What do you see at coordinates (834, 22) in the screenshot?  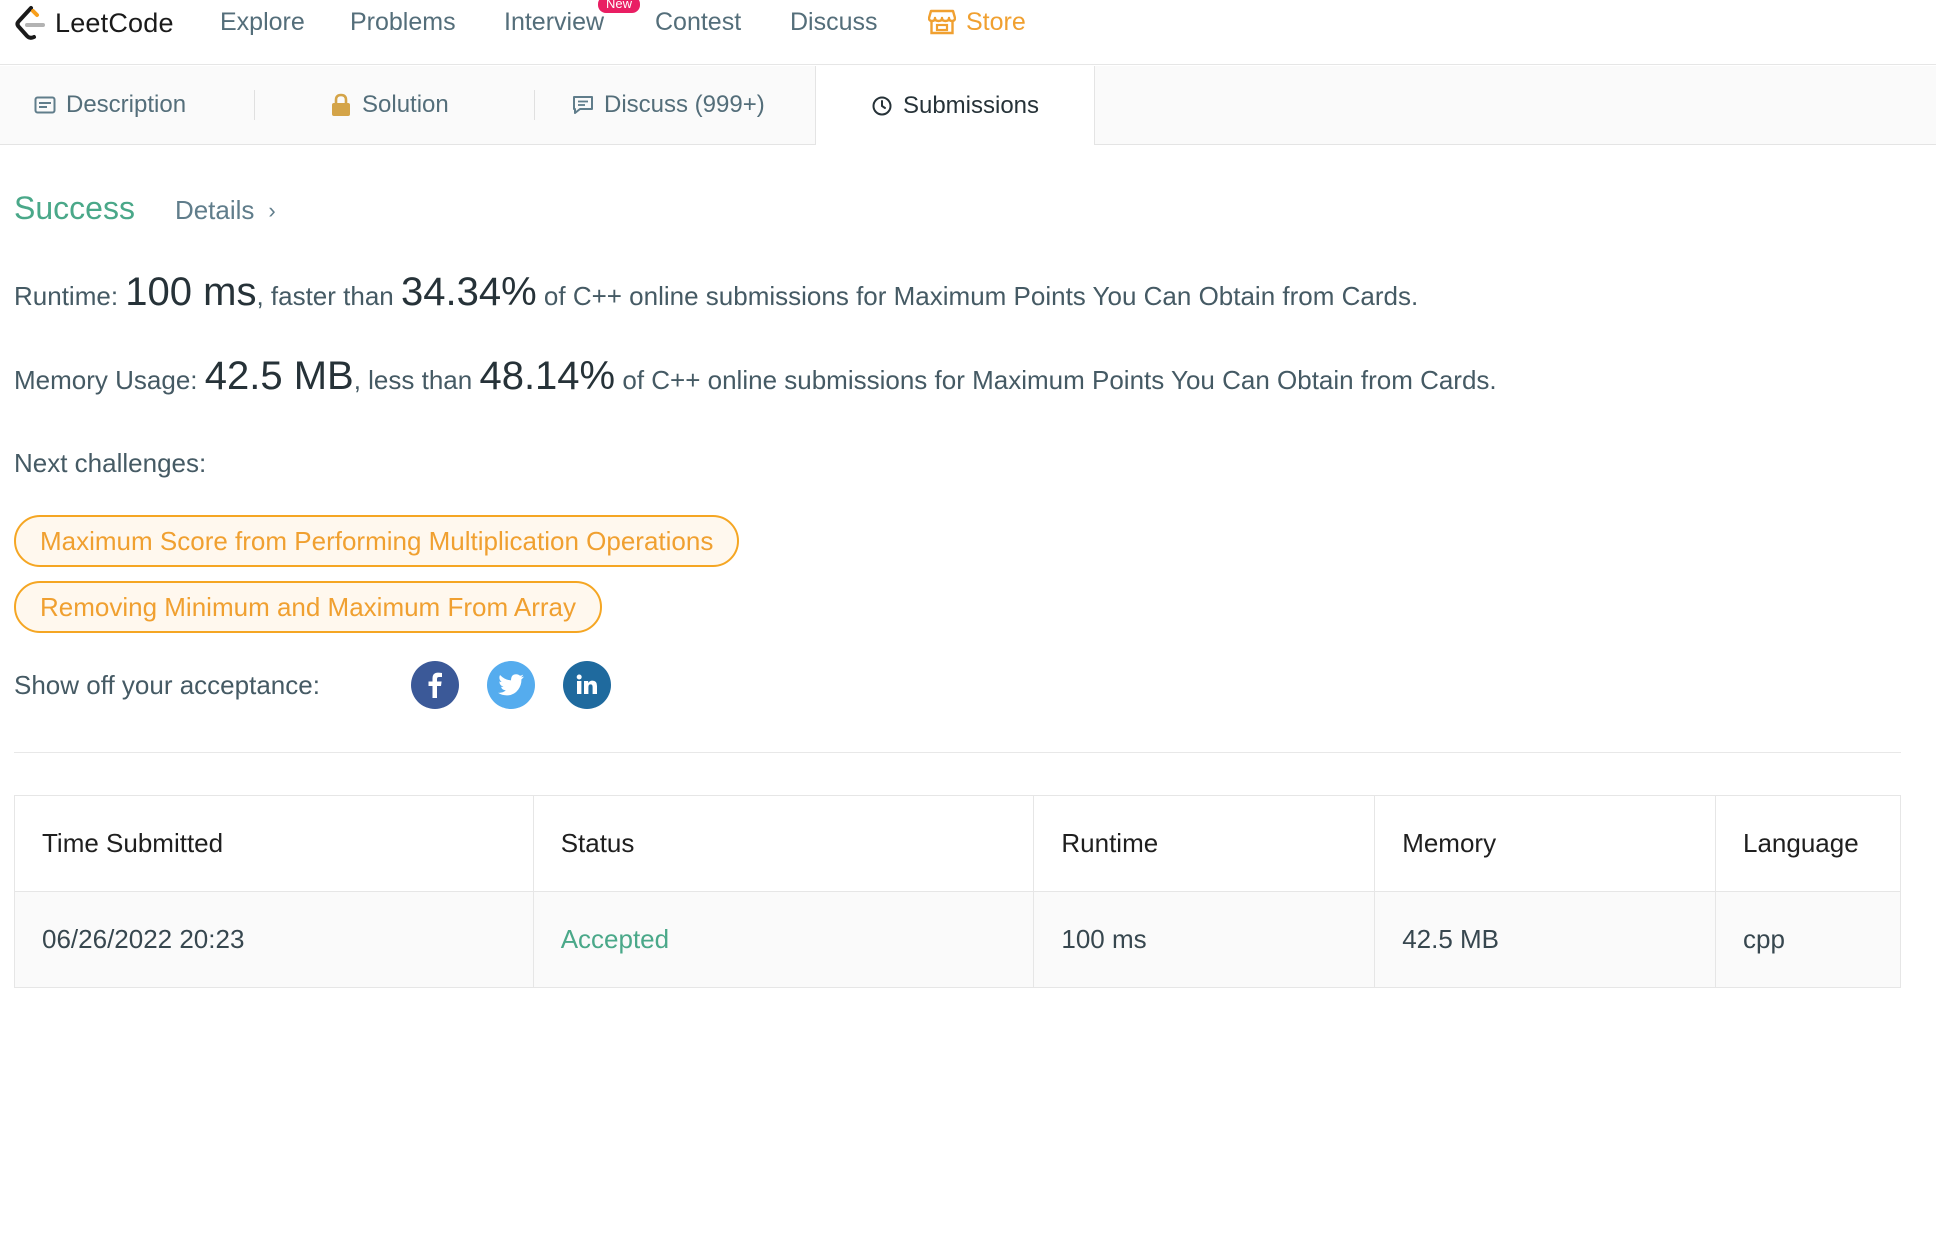 I see `nav-discuss: Discuss` at bounding box center [834, 22].